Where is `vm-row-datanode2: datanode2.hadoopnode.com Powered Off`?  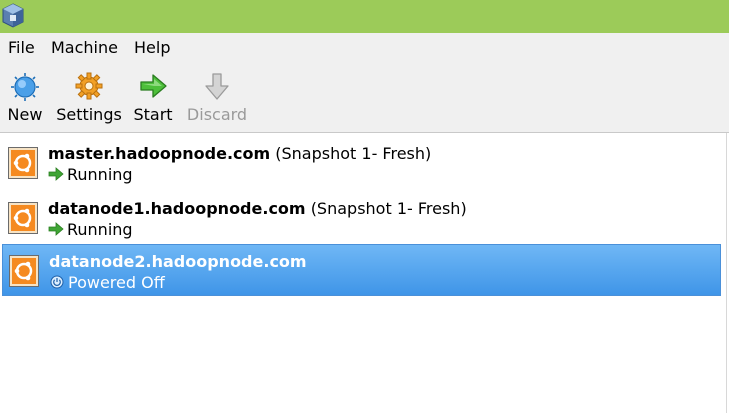 vm-row-datanode2: datanode2.hadoopnode.com Powered Off is located at coordinates (361, 270).